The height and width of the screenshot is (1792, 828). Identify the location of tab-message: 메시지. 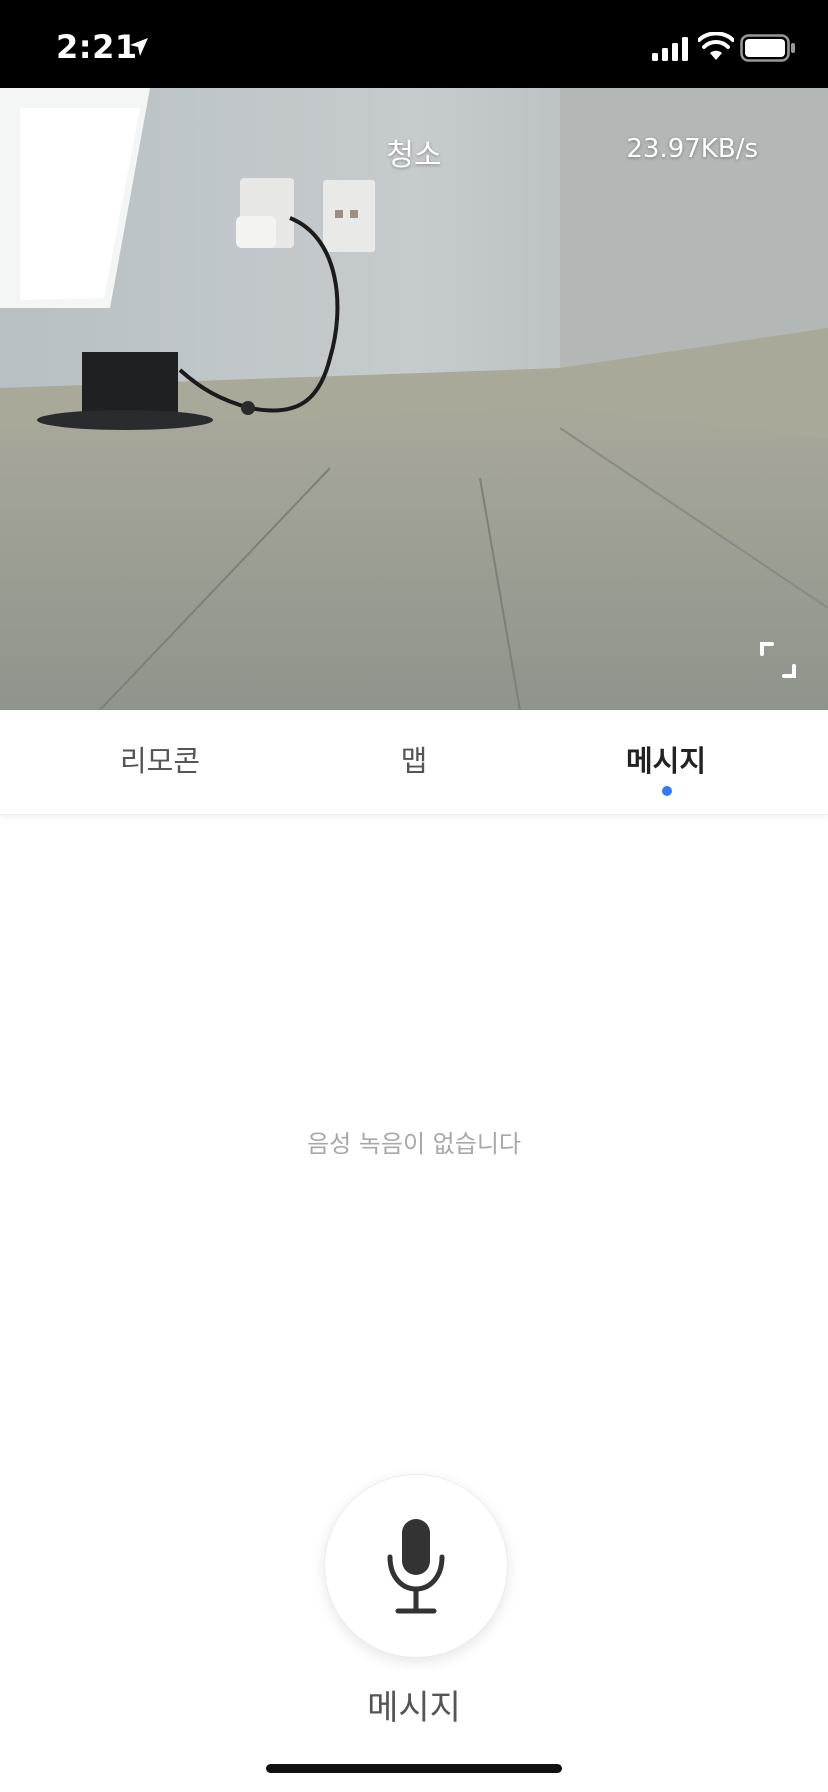
(666, 759).